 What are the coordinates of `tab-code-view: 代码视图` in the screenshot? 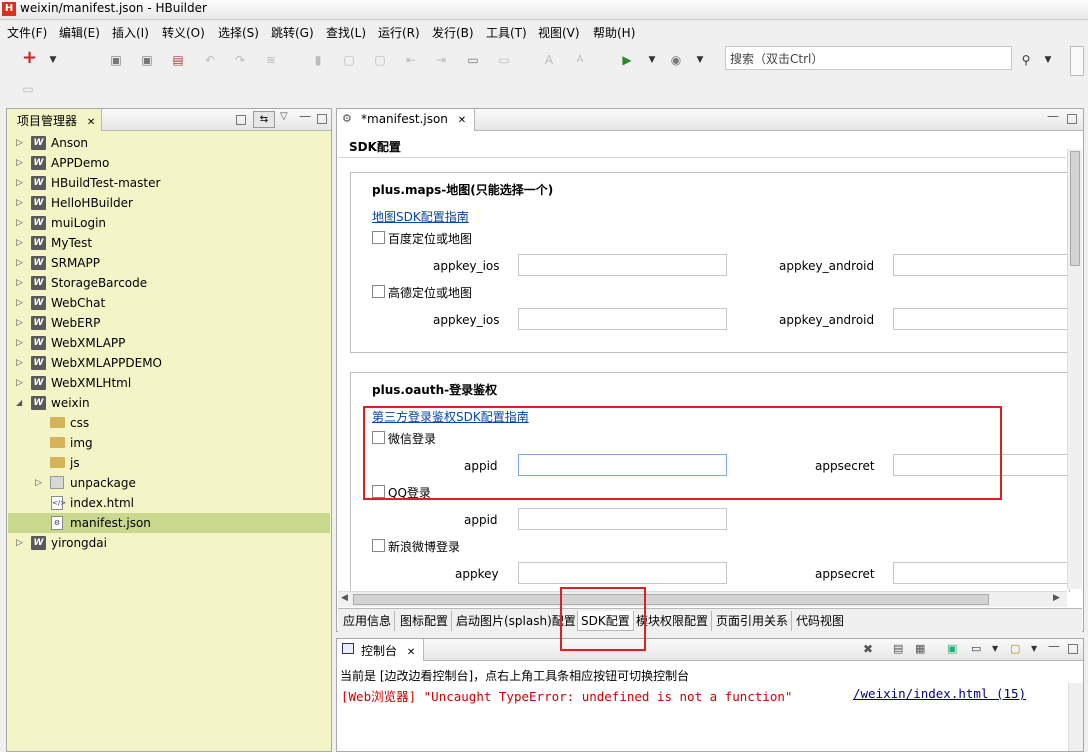 It's located at (820, 621).